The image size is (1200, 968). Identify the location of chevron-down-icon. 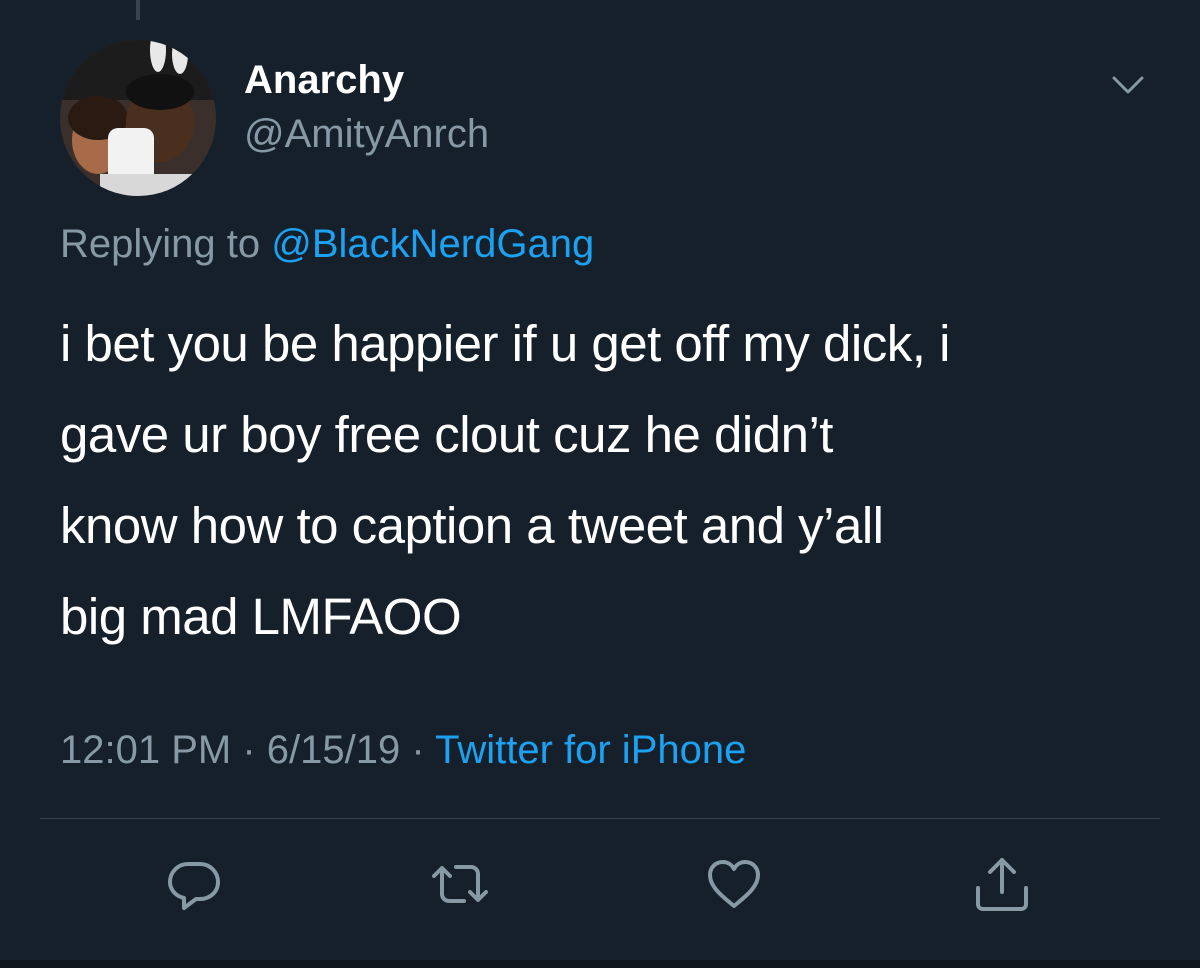
(1128, 85).